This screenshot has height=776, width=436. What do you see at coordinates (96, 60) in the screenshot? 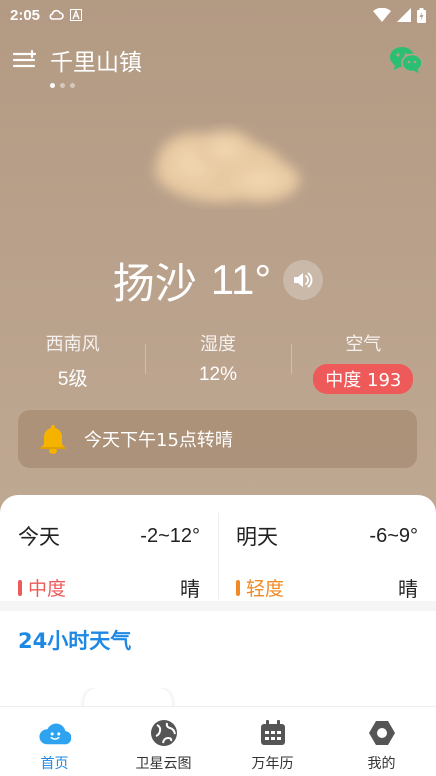
I see `city-name: 千里山镇` at bounding box center [96, 60].